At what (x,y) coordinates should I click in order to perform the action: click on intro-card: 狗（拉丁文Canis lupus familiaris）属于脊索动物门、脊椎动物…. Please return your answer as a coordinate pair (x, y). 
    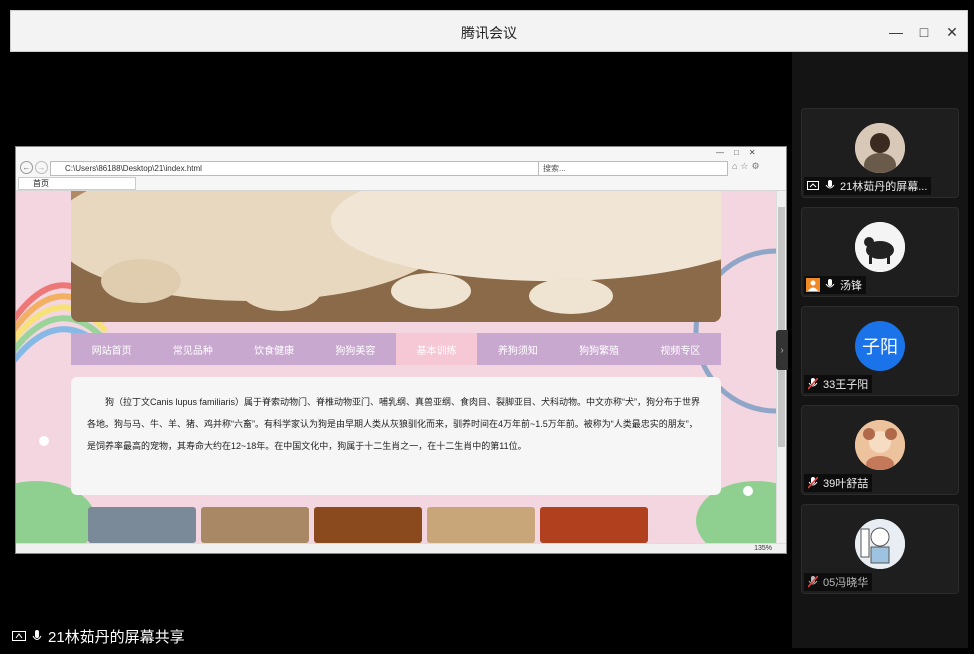
    Looking at the image, I should click on (396, 436).